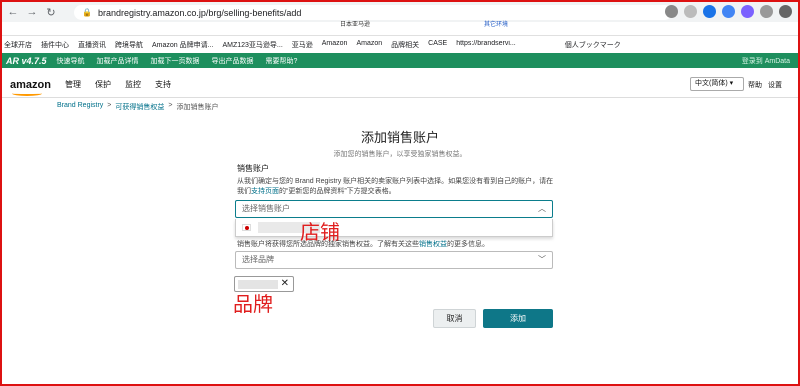 Image resolution: width=800 pixels, height=386 pixels. Describe the element at coordinates (542, 259) in the screenshot. I see `chevron-down-icon: ﹀` at that location.